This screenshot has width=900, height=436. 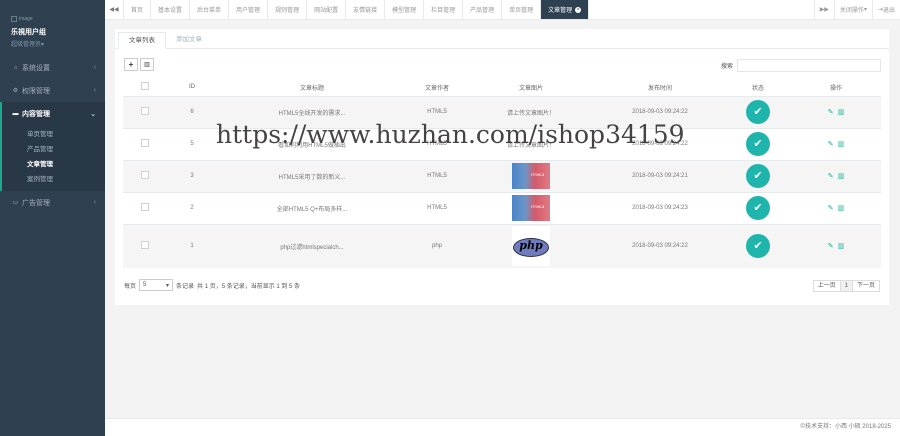 What do you see at coordinates (192, 207) in the screenshot?
I see `cell-id: 2` at bounding box center [192, 207].